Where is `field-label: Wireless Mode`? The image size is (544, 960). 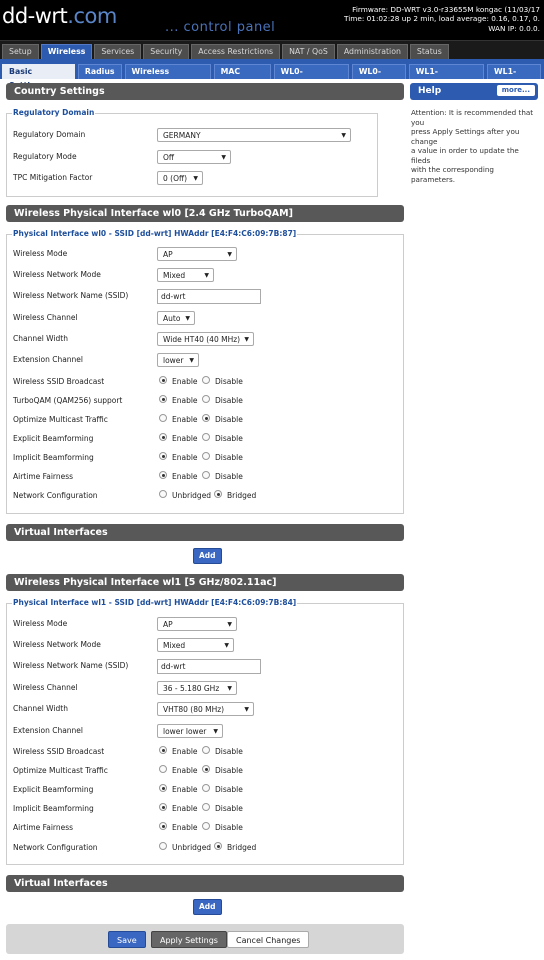 field-label: Wireless Mode is located at coordinates (40, 623).